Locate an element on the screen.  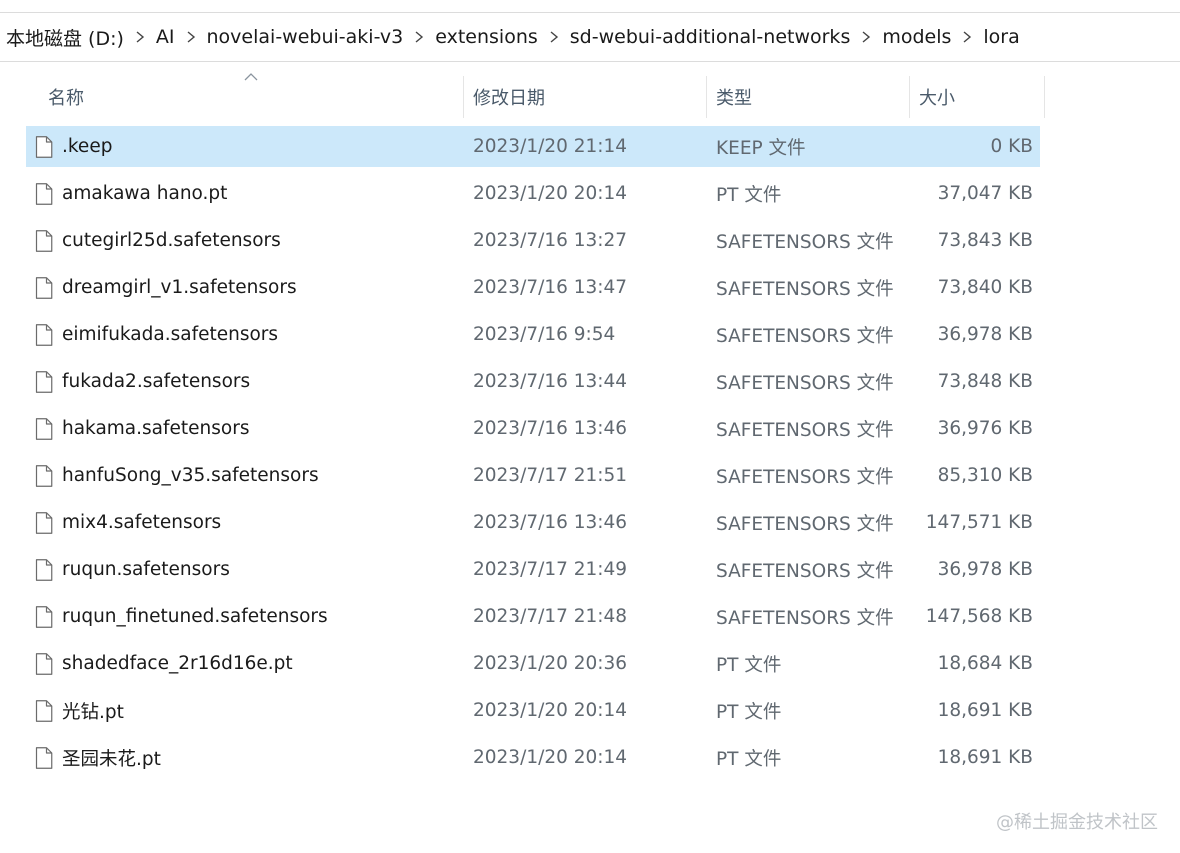
file-modified-date: 2023/7/17 21:48 is located at coordinates (550, 616).